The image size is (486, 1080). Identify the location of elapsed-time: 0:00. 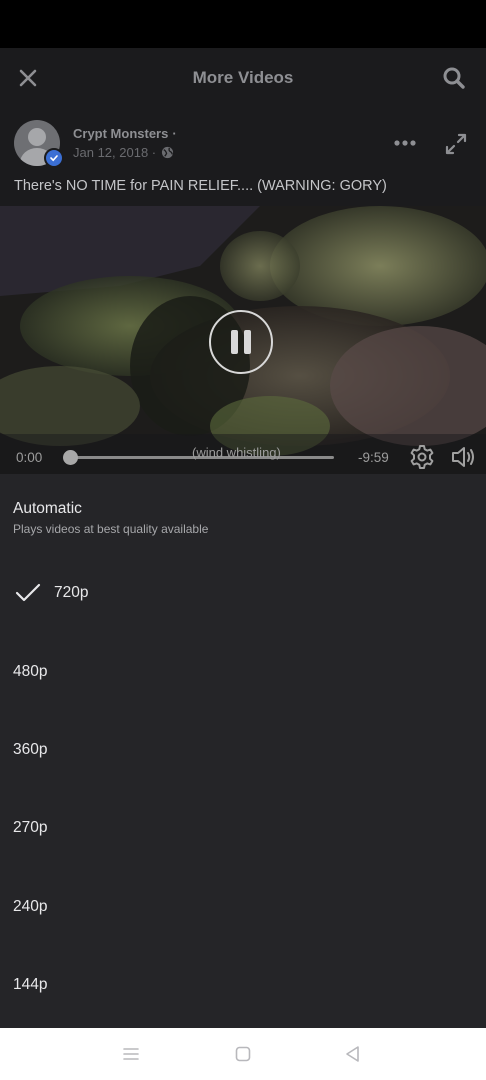
(29, 457).